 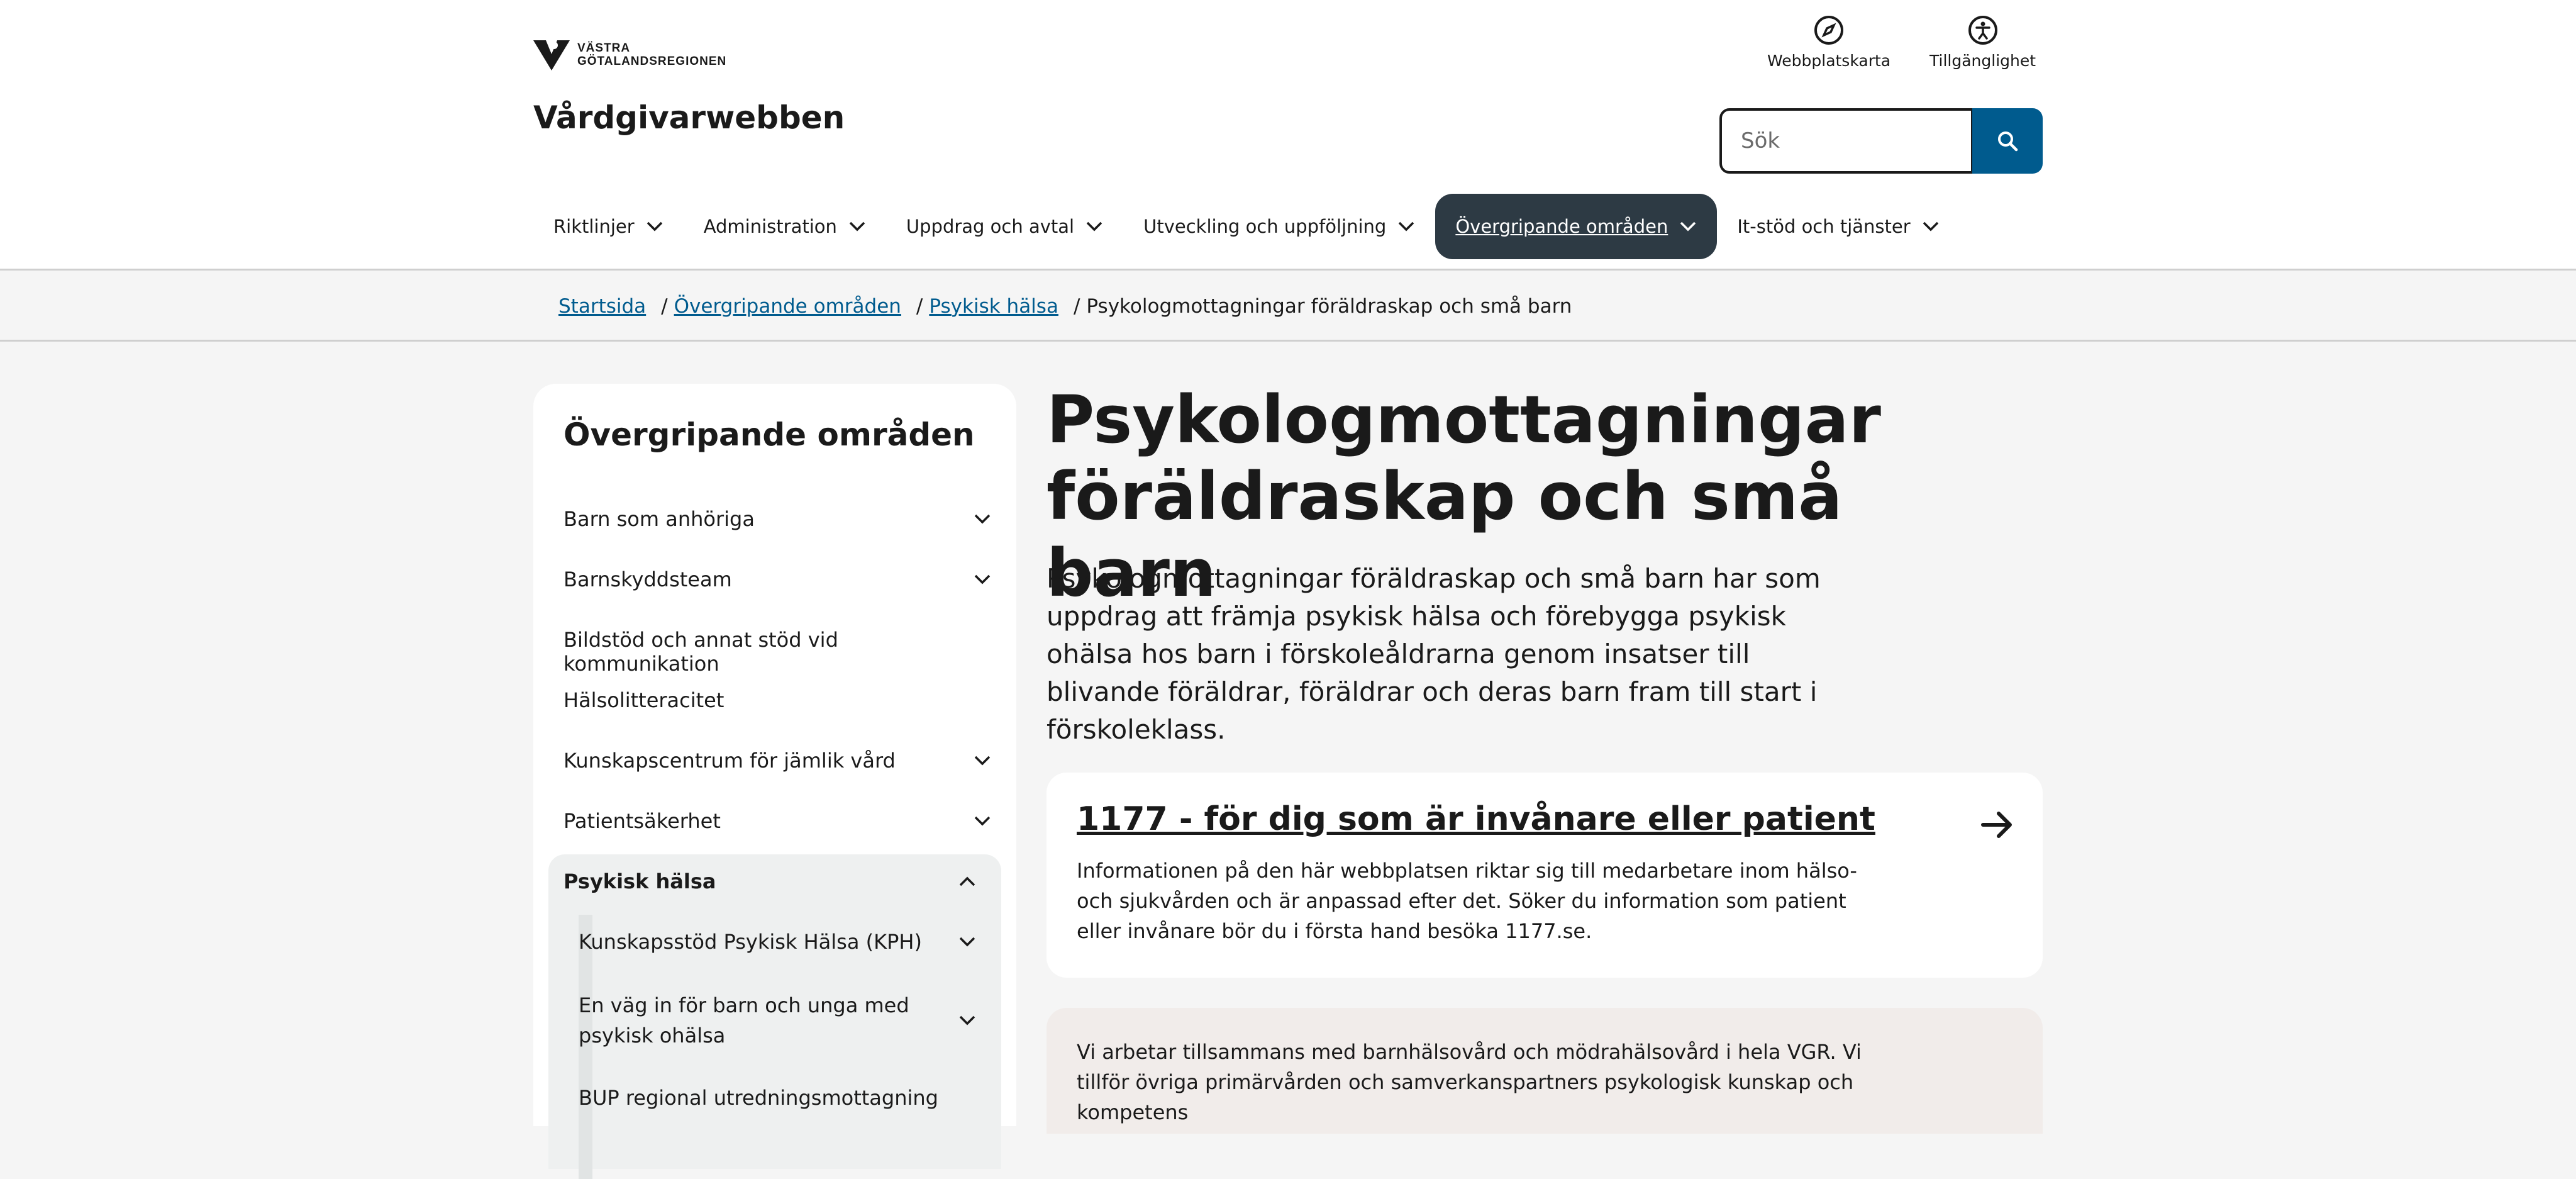 I want to click on breadcrumb-link-overgripande: Övergripande områden, so click(x=787, y=307).